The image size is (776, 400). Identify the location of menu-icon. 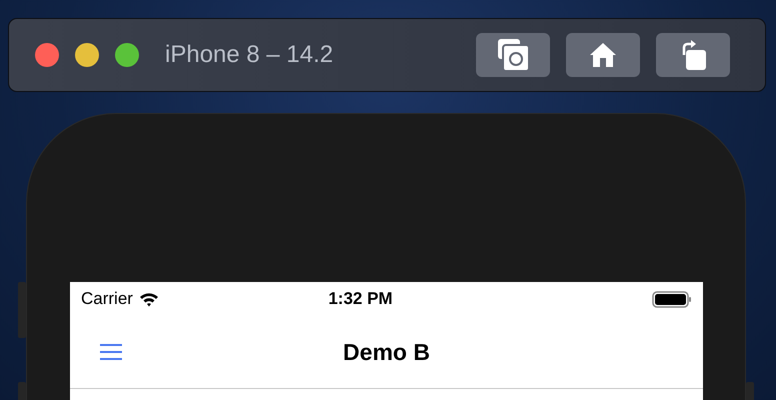
(111, 352).